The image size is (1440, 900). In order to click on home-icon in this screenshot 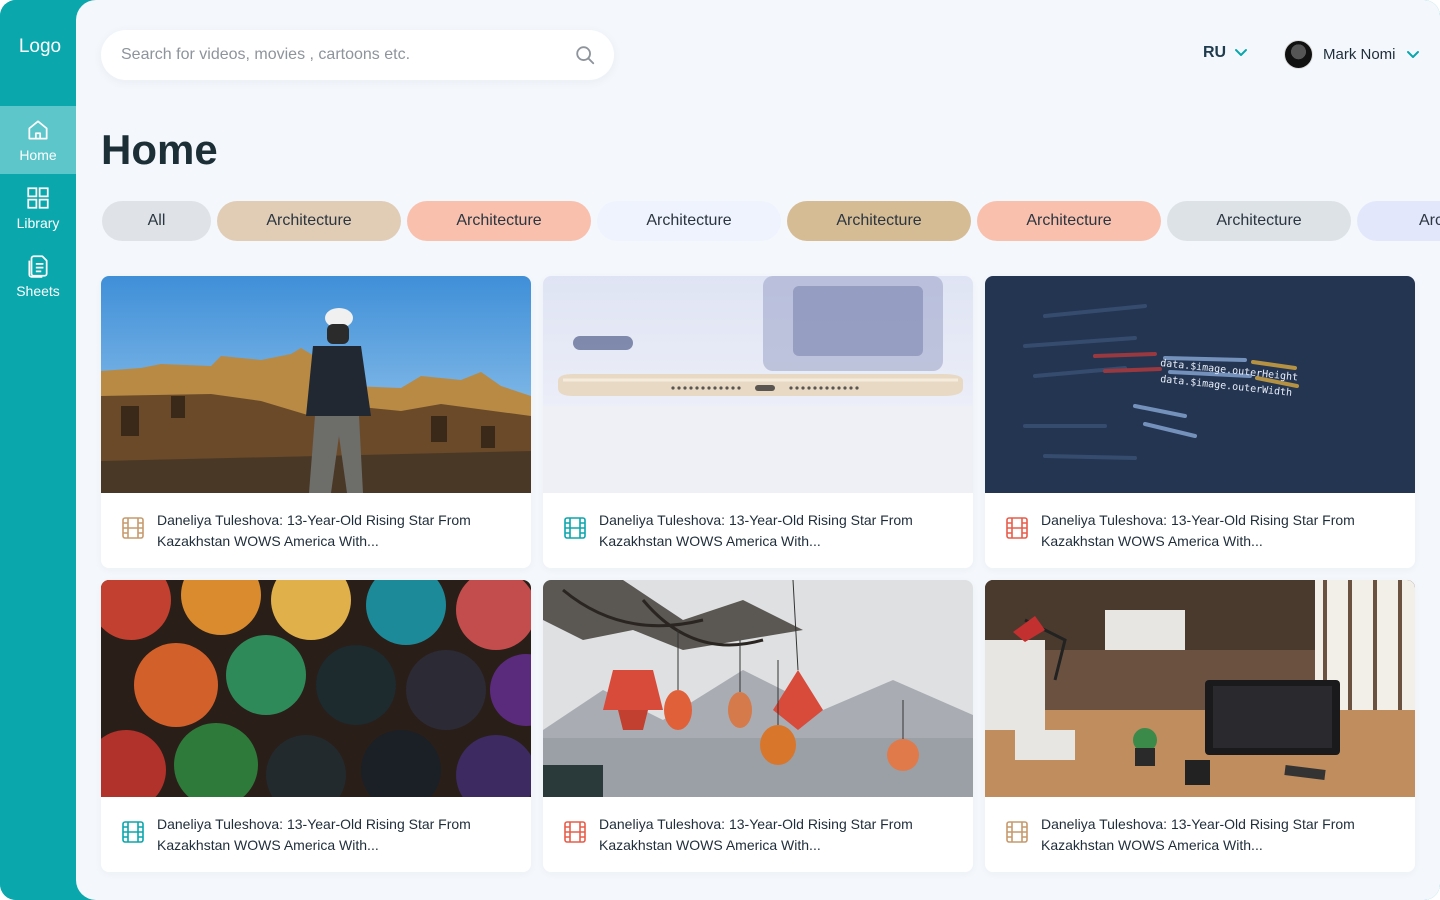, I will do `click(38, 130)`.